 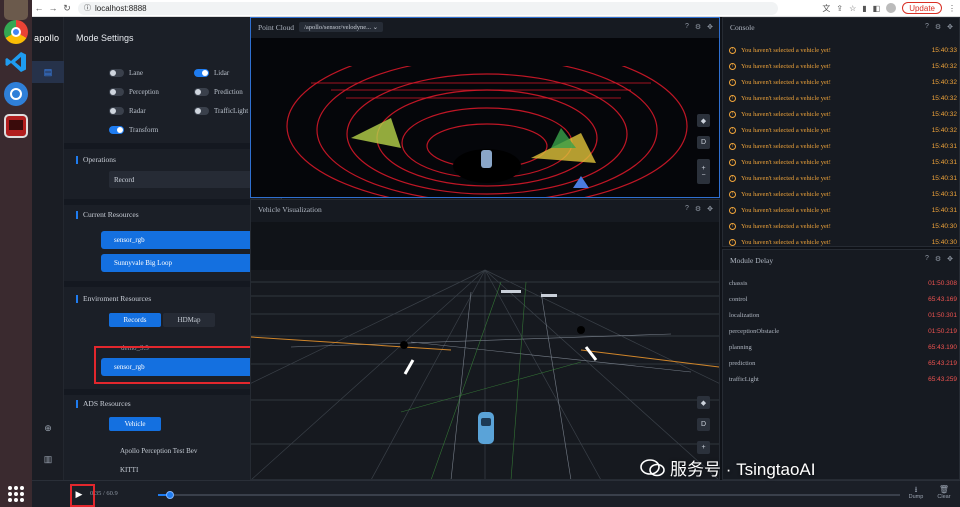 I want to click on layer-toggle-lane: Lane, so click(x=126, y=73).